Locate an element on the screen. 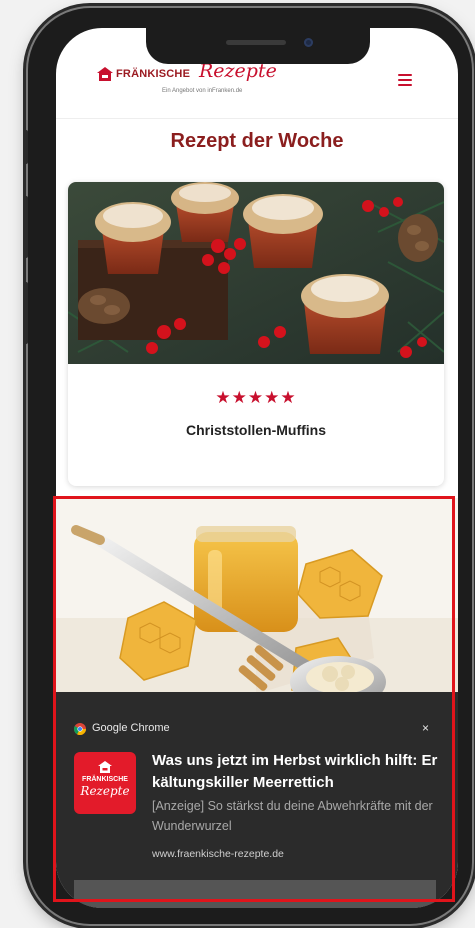  phone-volume-up is located at coordinates (25, 227).